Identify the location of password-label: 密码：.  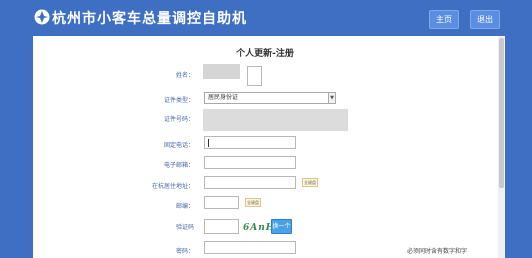
(184, 251).